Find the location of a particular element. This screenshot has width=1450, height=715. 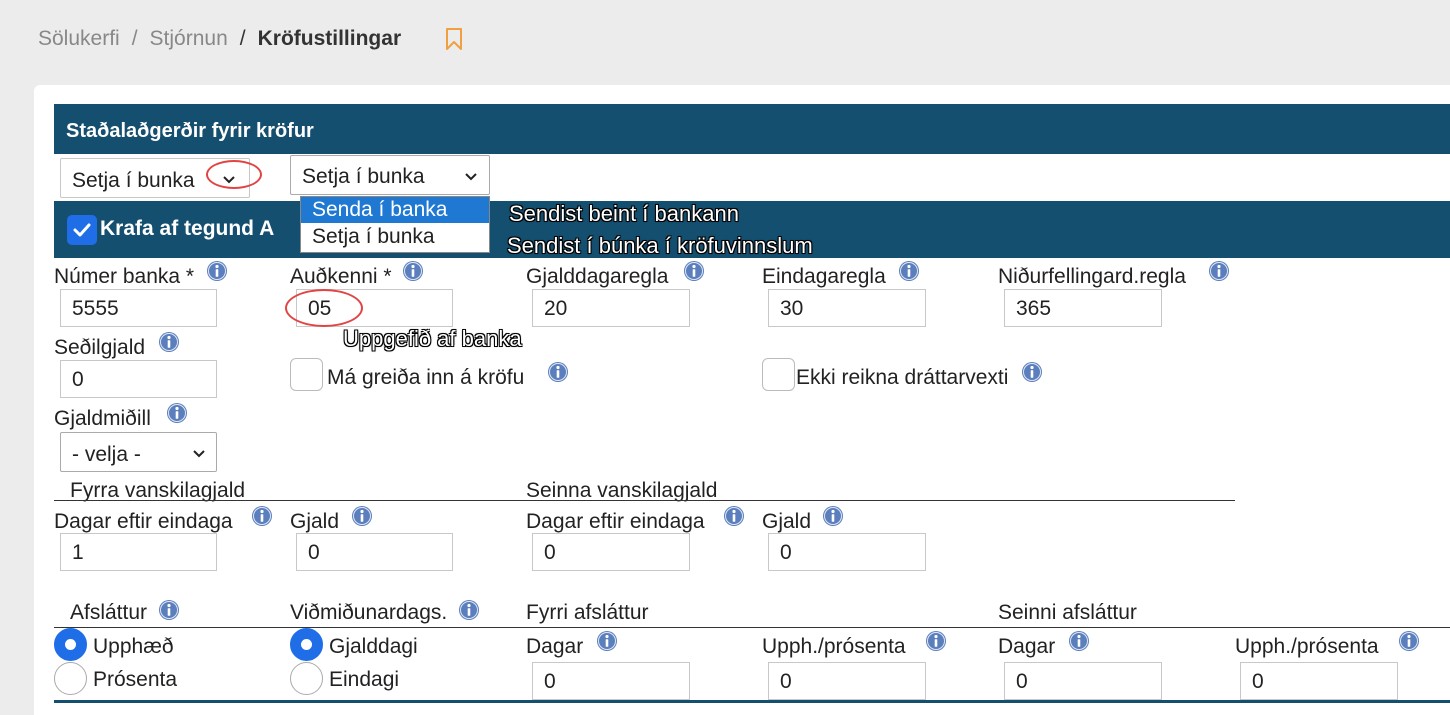

due-rule-input: 20 is located at coordinates (611, 308).